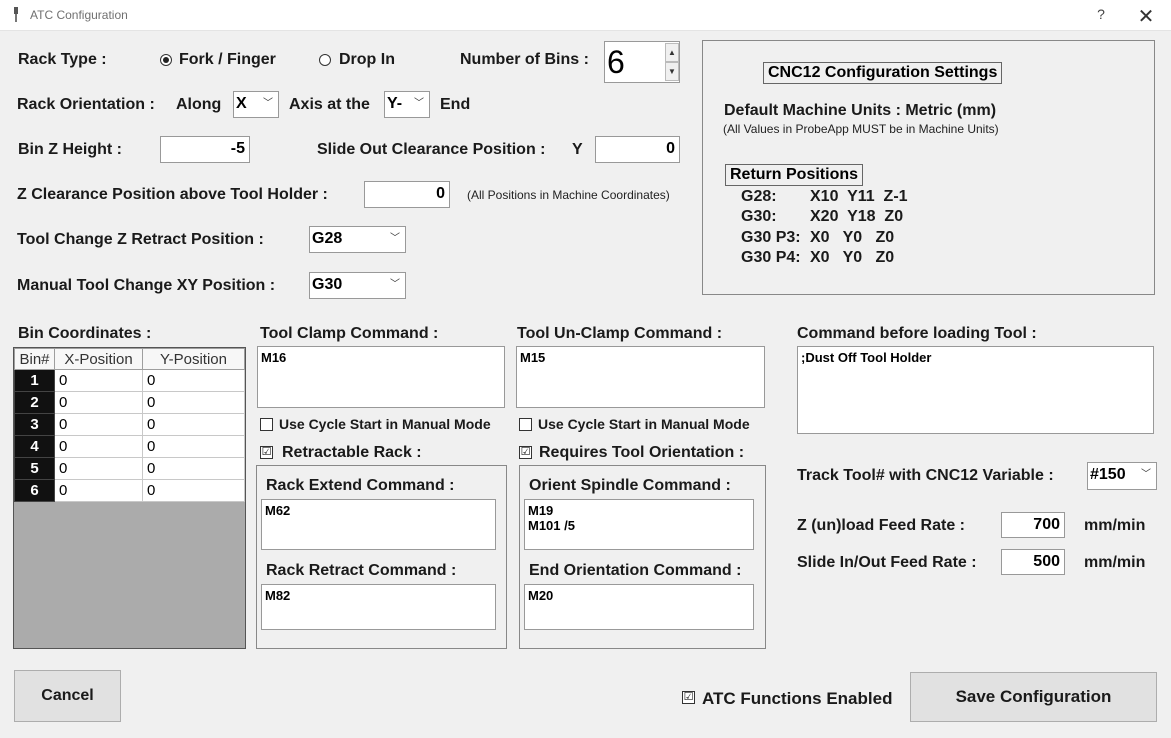  I want to click on table-row: 400, so click(129, 446).